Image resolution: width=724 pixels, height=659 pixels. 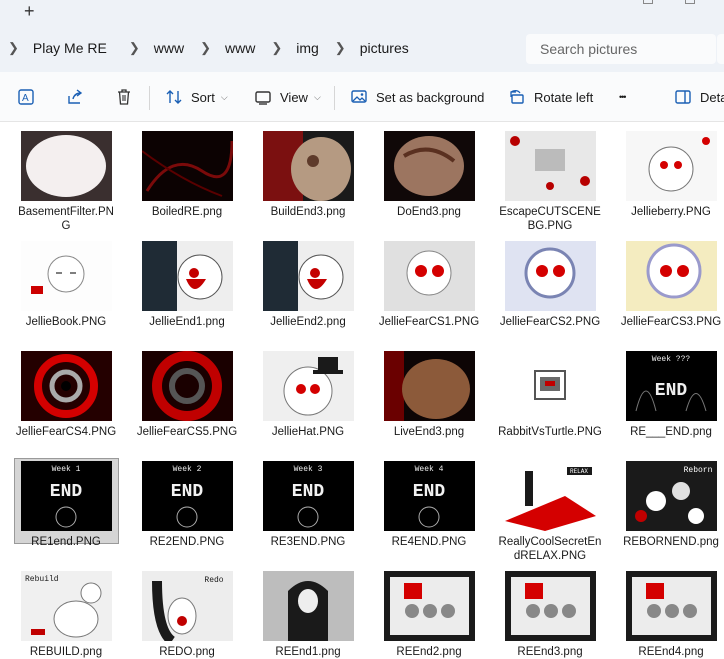 I want to click on details-label: Details, so click(x=712, y=97).